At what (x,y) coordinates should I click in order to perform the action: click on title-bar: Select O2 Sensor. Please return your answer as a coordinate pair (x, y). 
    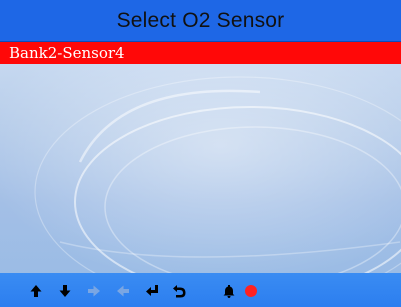
    Looking at the image, I should click on (200, 21).